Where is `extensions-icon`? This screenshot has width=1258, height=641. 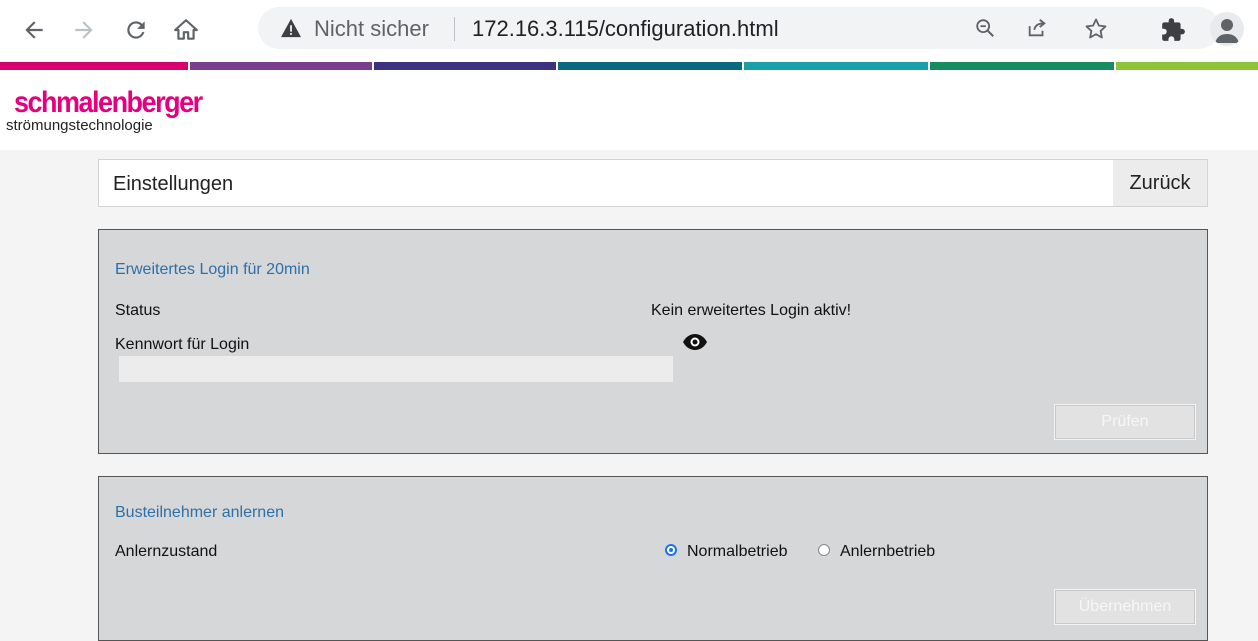 extensions-icon is located at coordinates (1173, 30).